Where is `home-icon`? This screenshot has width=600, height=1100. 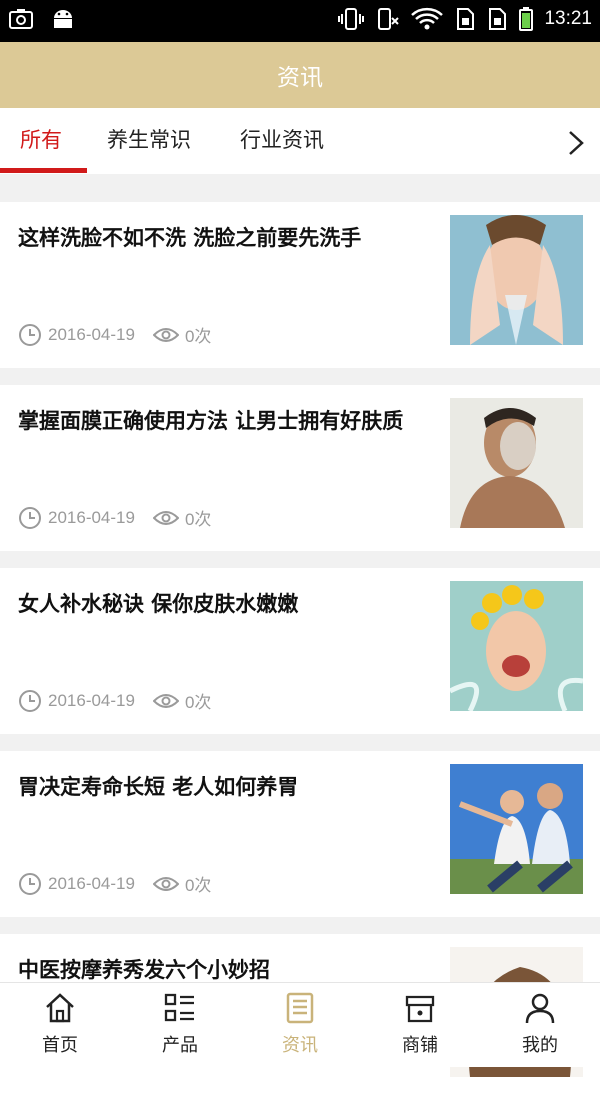
home-icon is located at coordinates (60, 1008).